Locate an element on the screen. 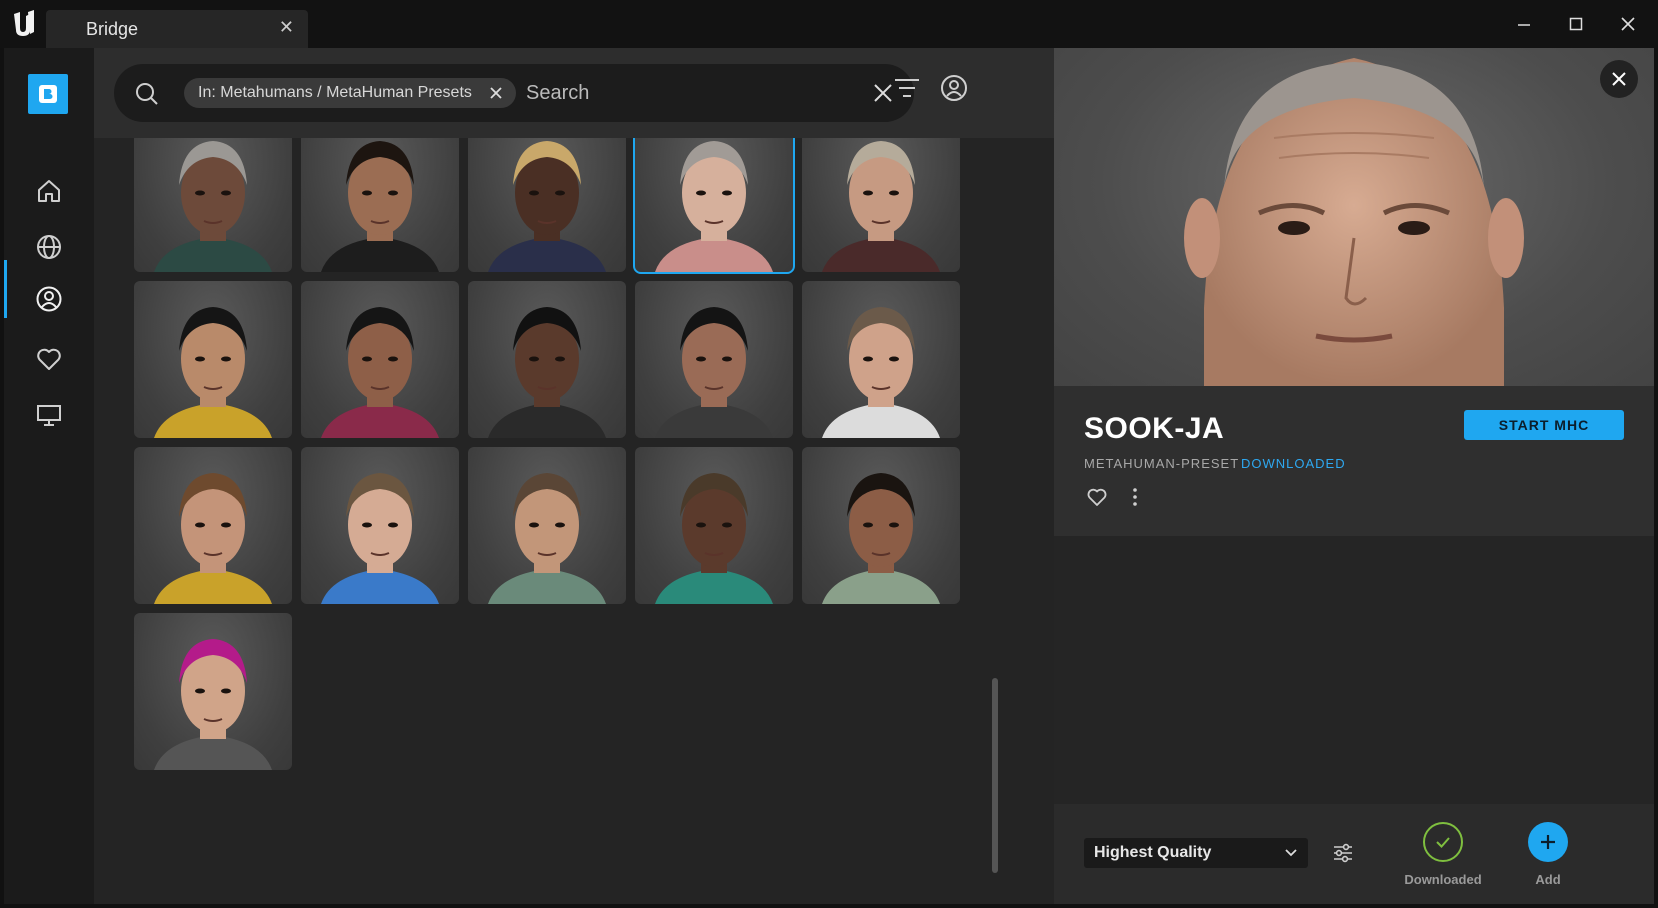 This screenshot has width=1658, height=908. quality-value: Highest Quality is located at coordinates (1153, 852).